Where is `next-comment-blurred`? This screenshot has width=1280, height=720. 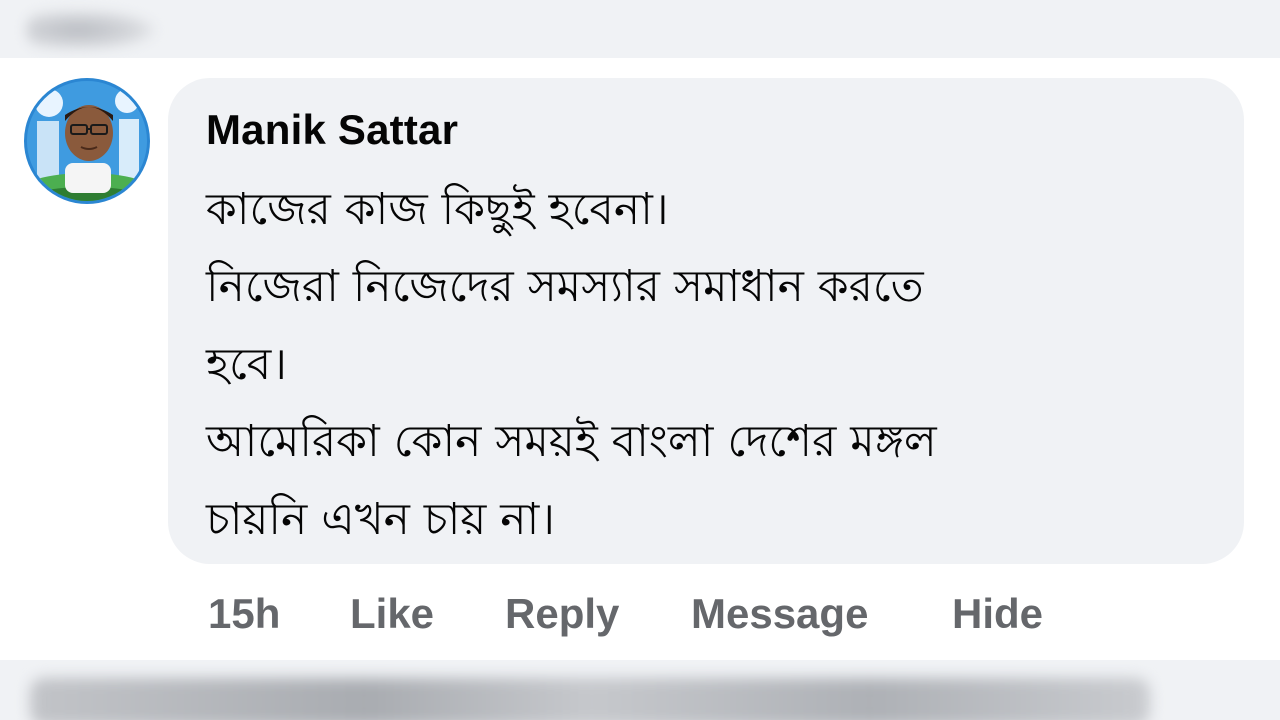
next-comment-blurred is located at coordinates (640, 690).